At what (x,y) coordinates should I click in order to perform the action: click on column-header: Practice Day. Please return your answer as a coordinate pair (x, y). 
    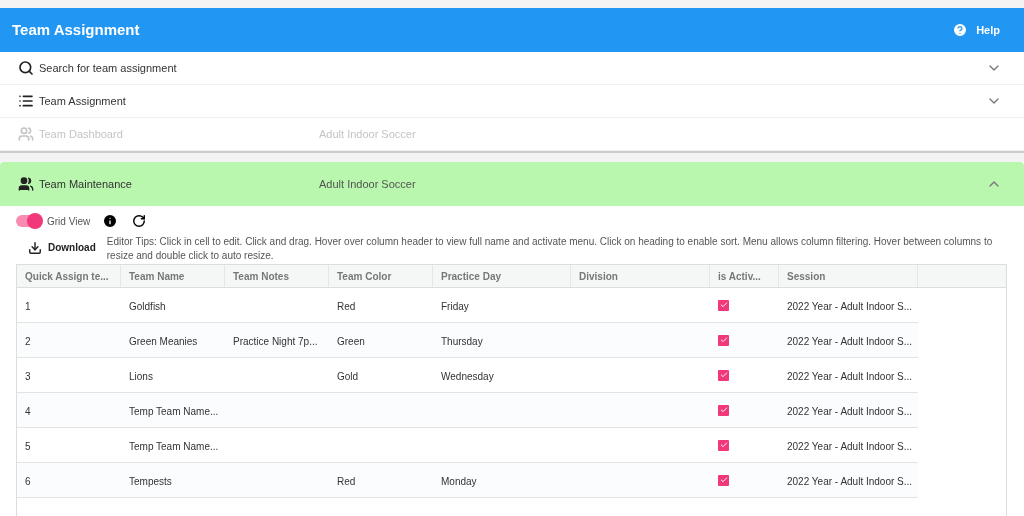
    Looking at the image, I should click on (502, 276).